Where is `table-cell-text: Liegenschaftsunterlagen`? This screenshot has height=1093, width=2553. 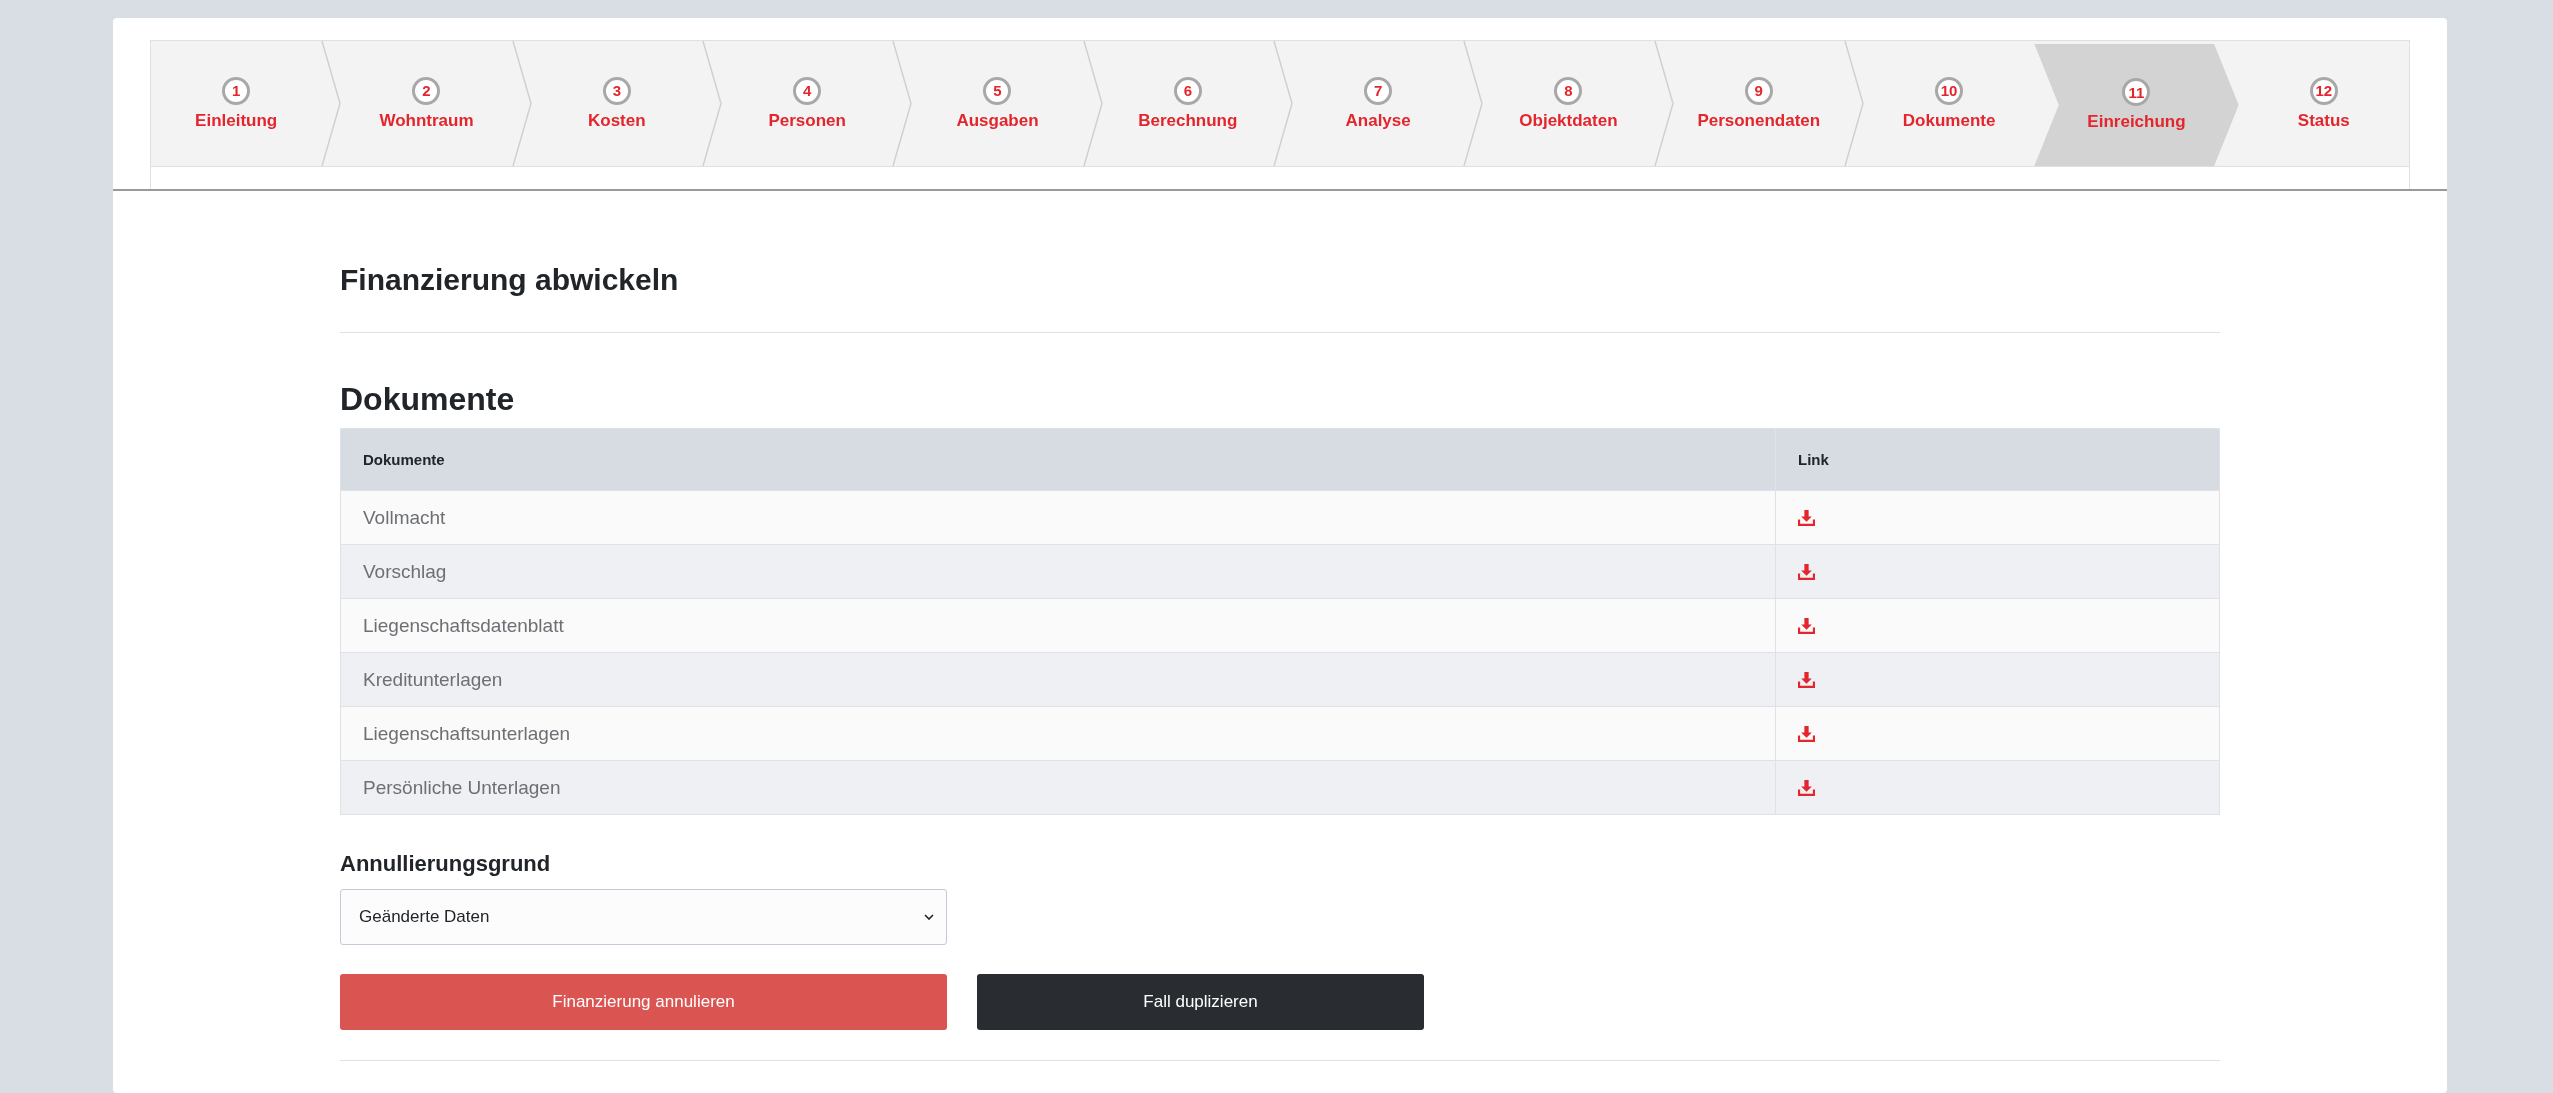
table-cell-text: Liegenschaftsunterlagen is located at coordinates (467, 733).